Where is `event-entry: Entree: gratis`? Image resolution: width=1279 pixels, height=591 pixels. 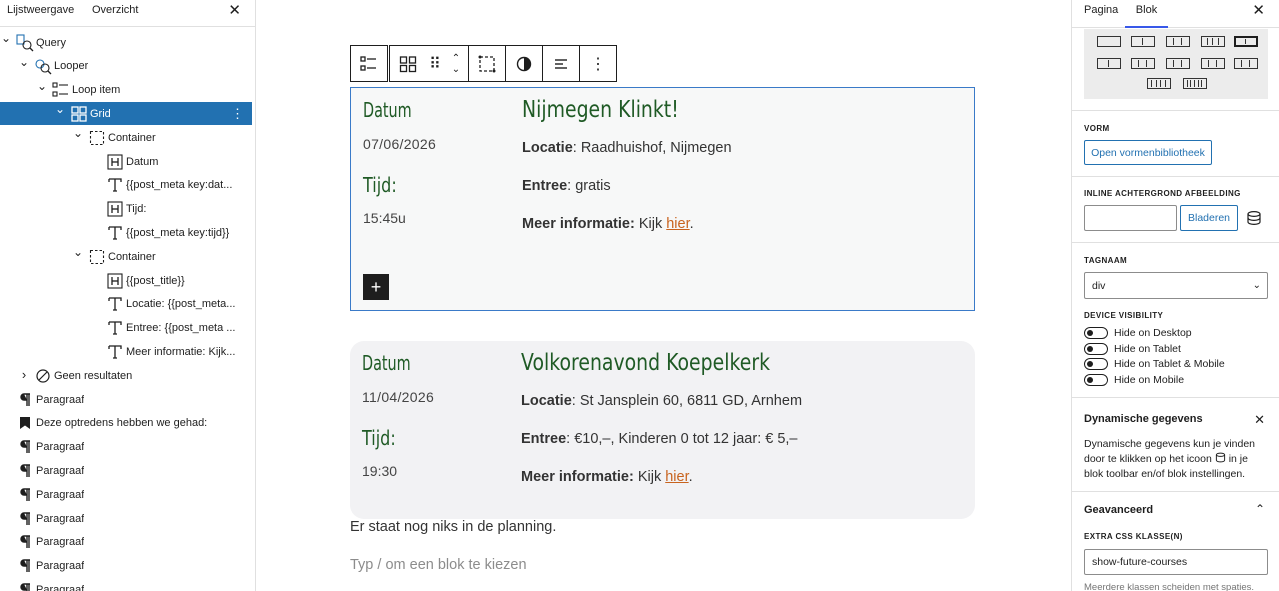 event-entry: Entree: gratis is located at coordinates (566, 186).